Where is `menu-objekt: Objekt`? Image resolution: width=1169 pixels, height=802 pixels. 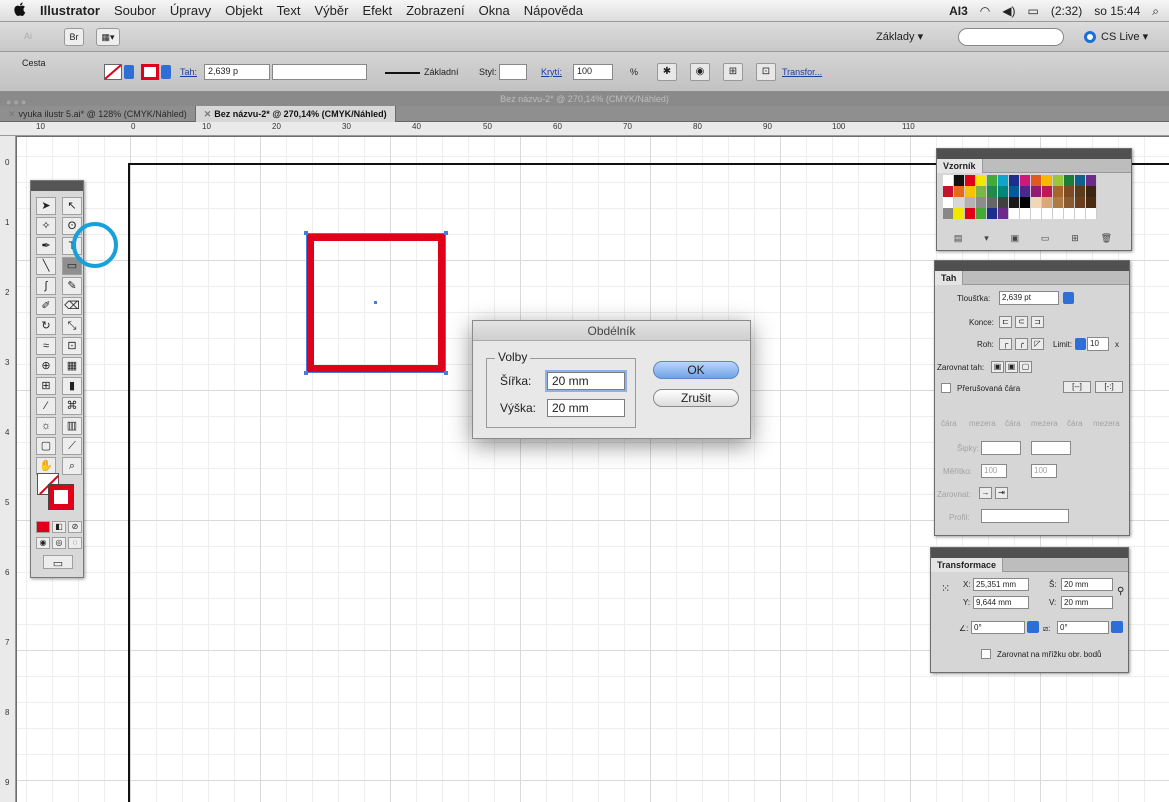
menu-objekt: Objekt is located at coordinates (244, 10).